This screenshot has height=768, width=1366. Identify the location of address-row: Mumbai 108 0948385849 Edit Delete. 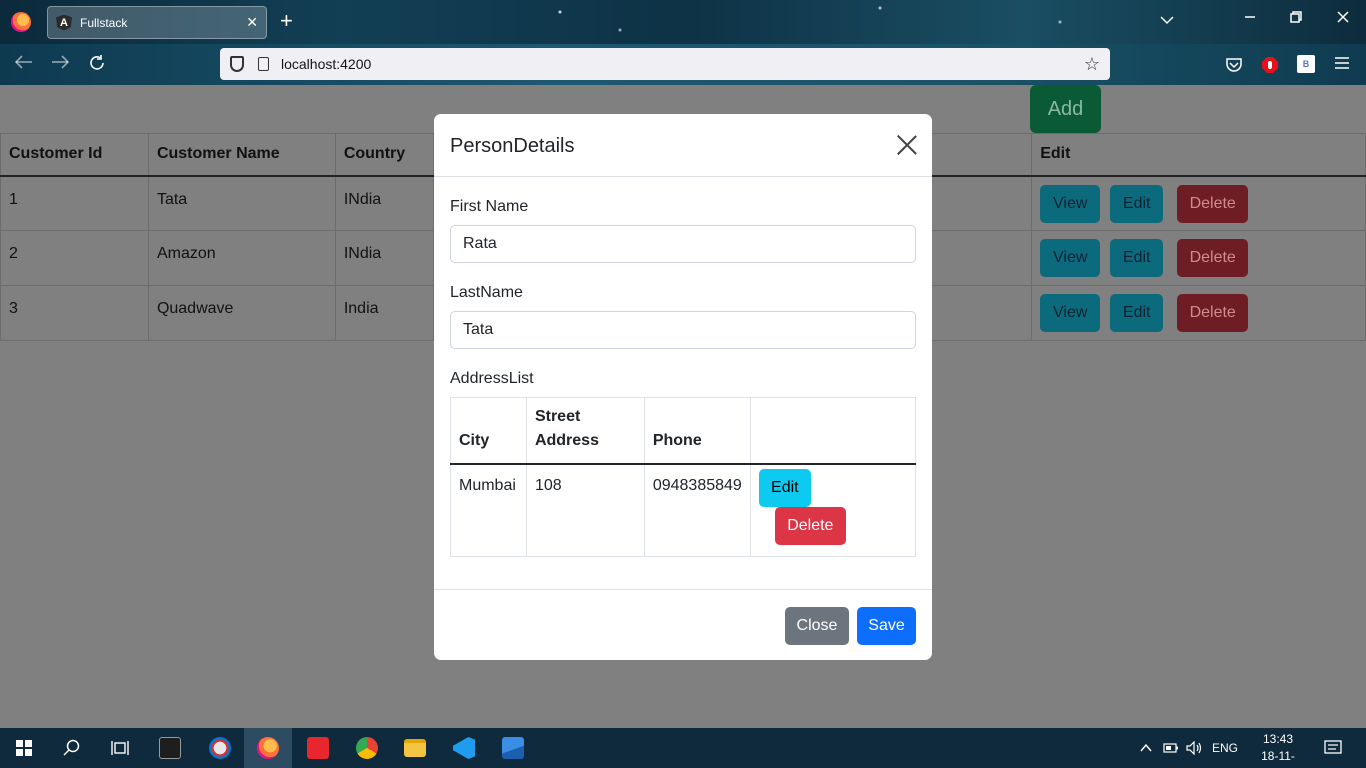
(683, 510).